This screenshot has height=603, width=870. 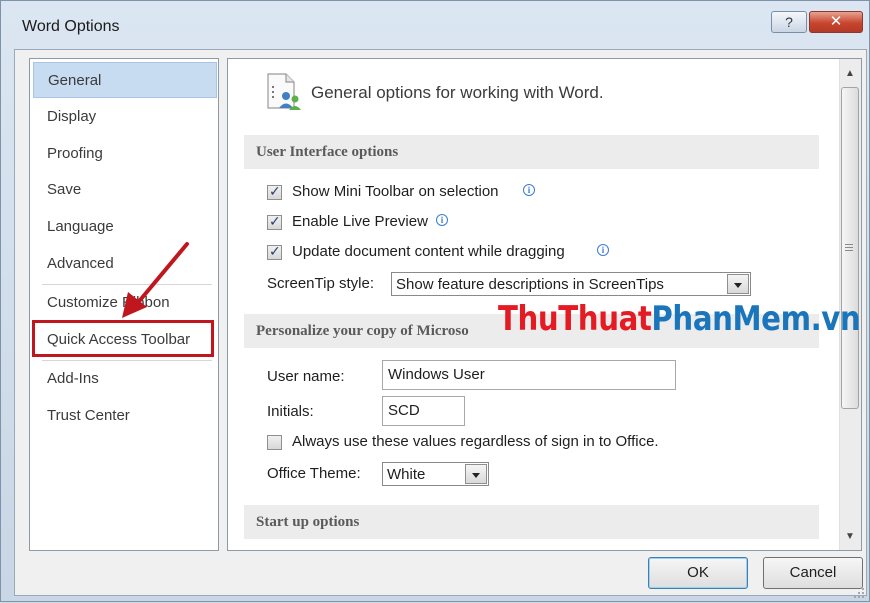 What do you see at coordinates (457, 92) in the screenshot?
I see `content-header-text: General options for working with Word.` at bounding box center [457, 92].